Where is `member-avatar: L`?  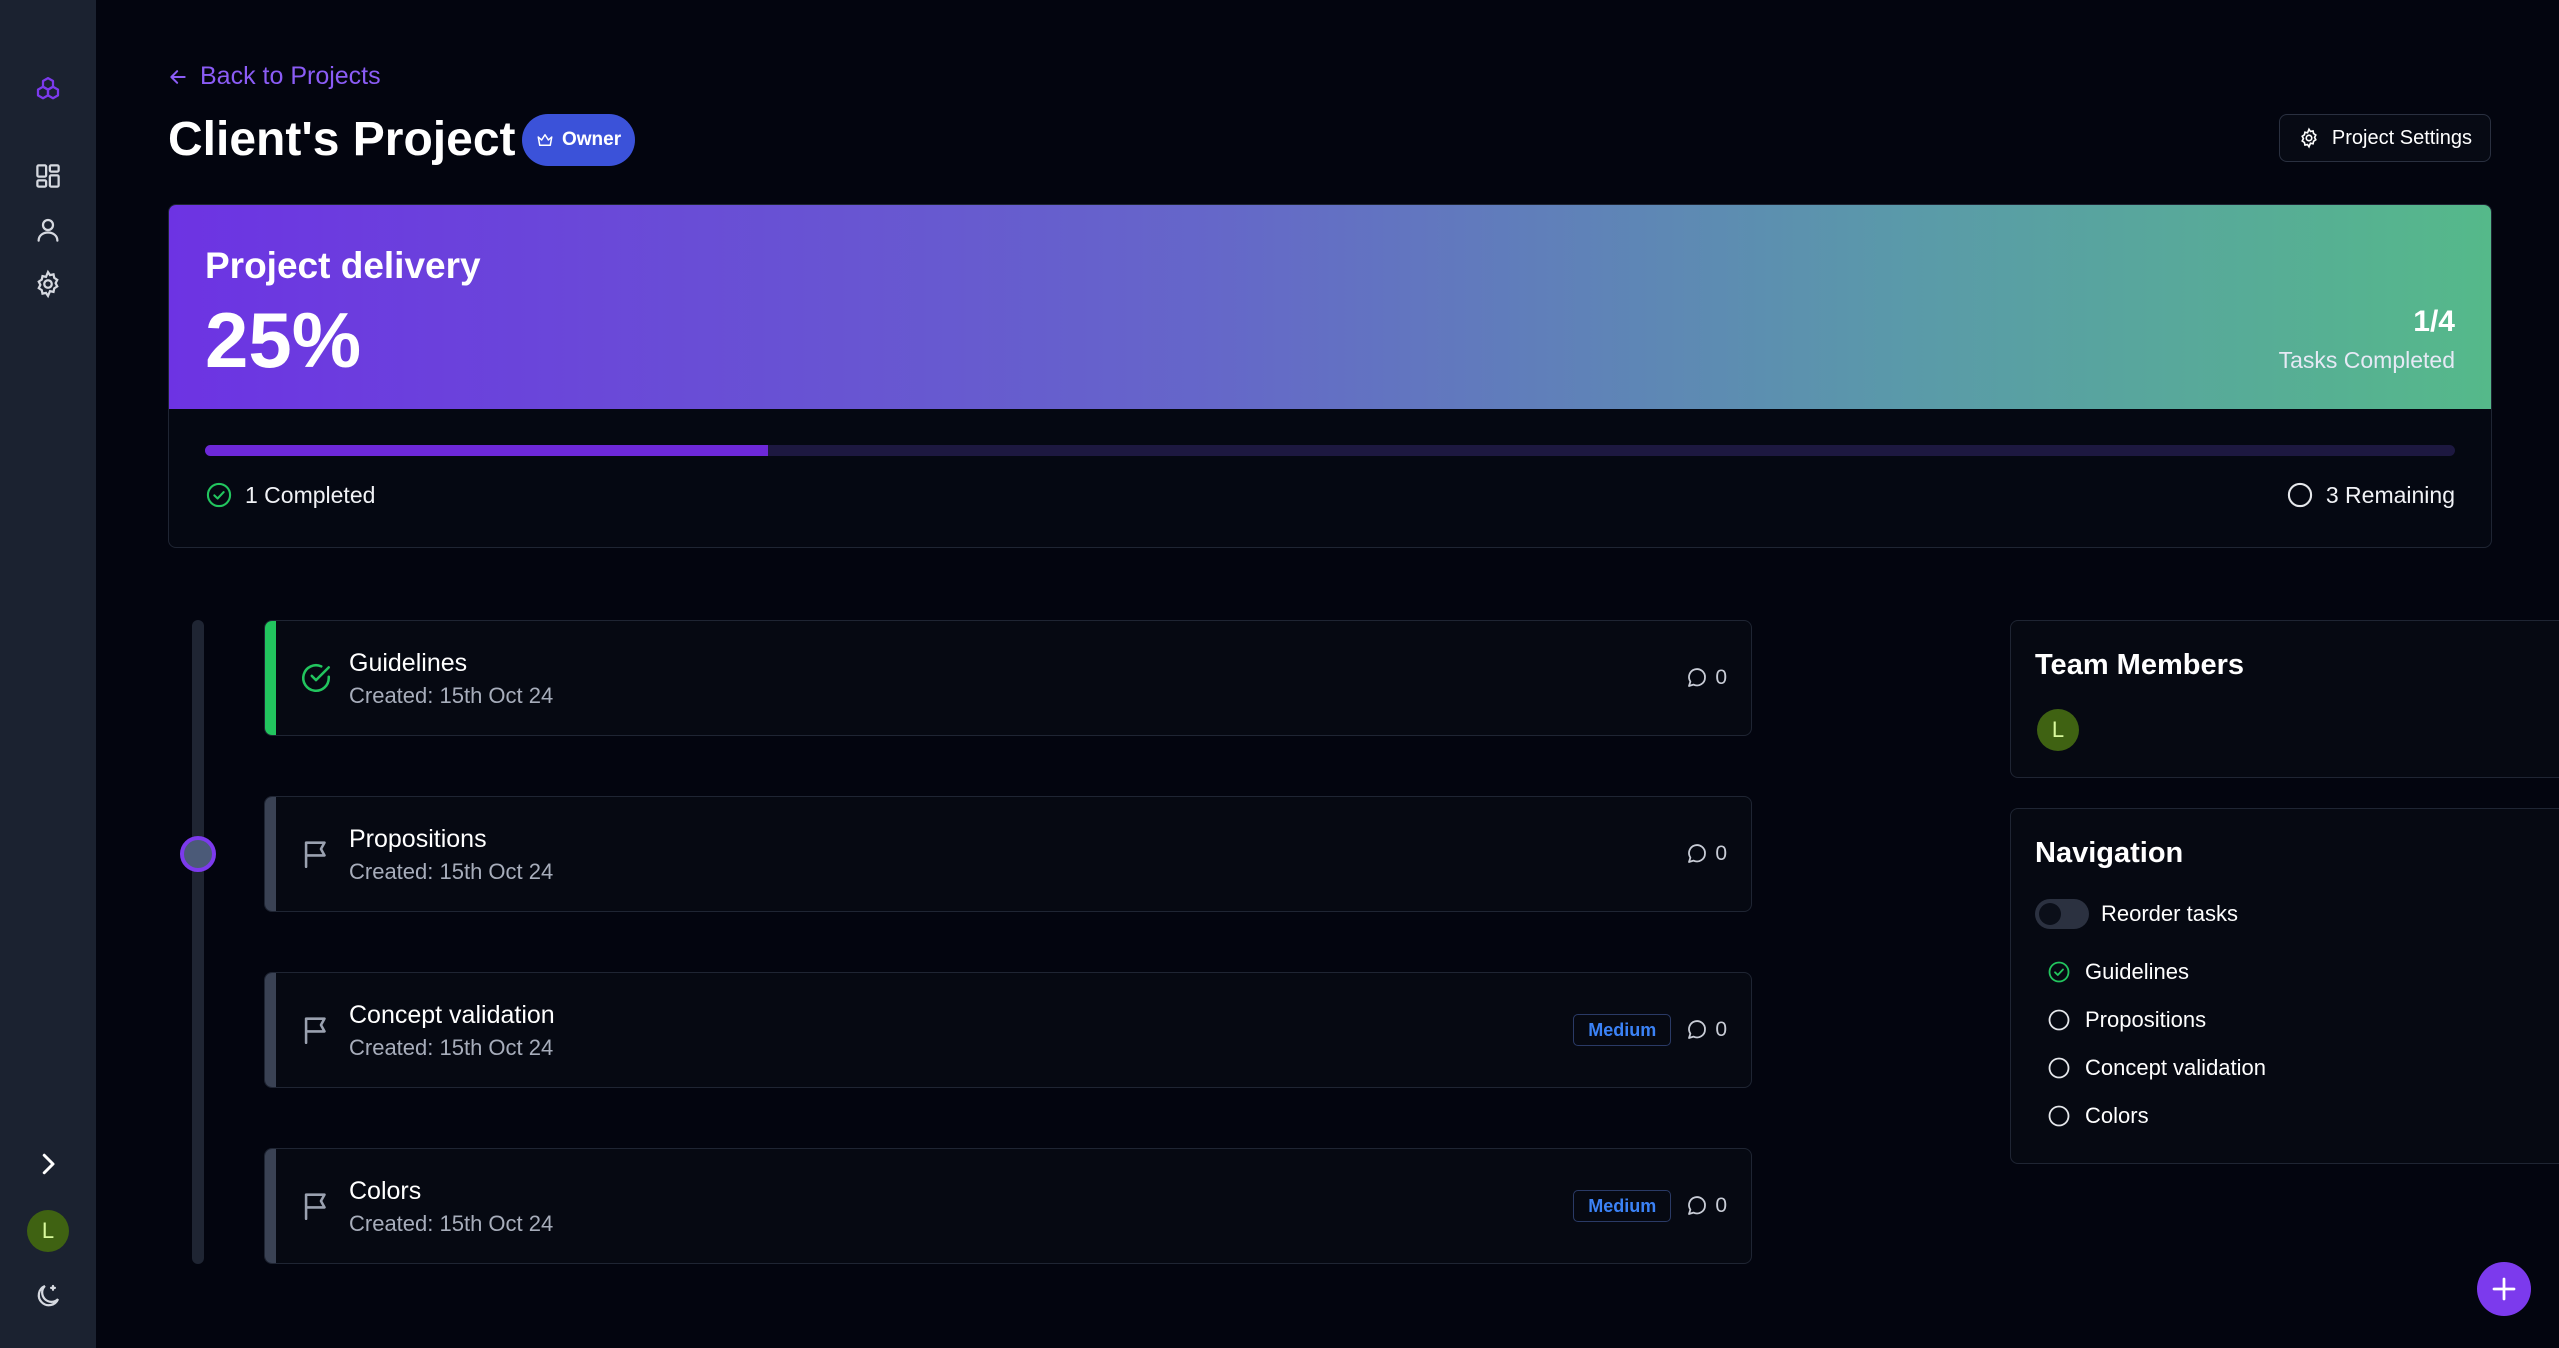
member-avatar: L is located at coordinates (2058, 730).